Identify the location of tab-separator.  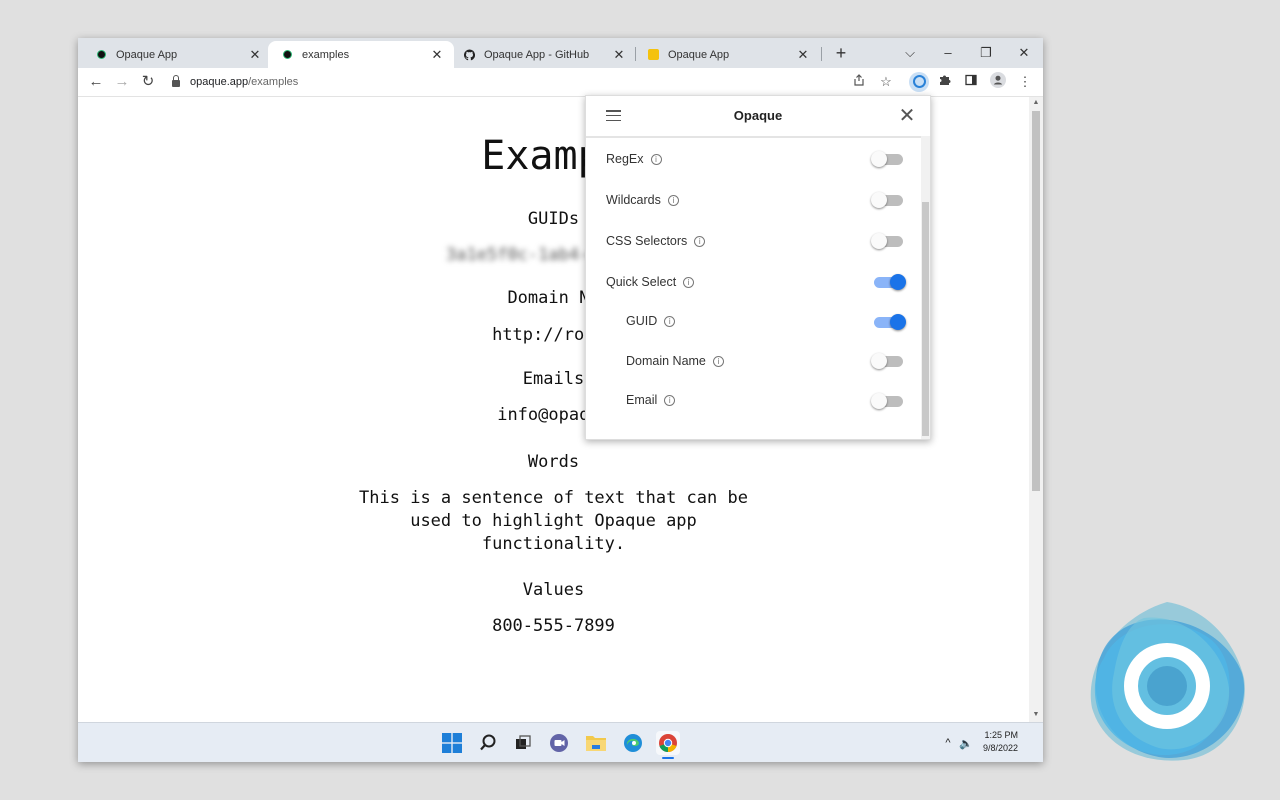
(821, 54).